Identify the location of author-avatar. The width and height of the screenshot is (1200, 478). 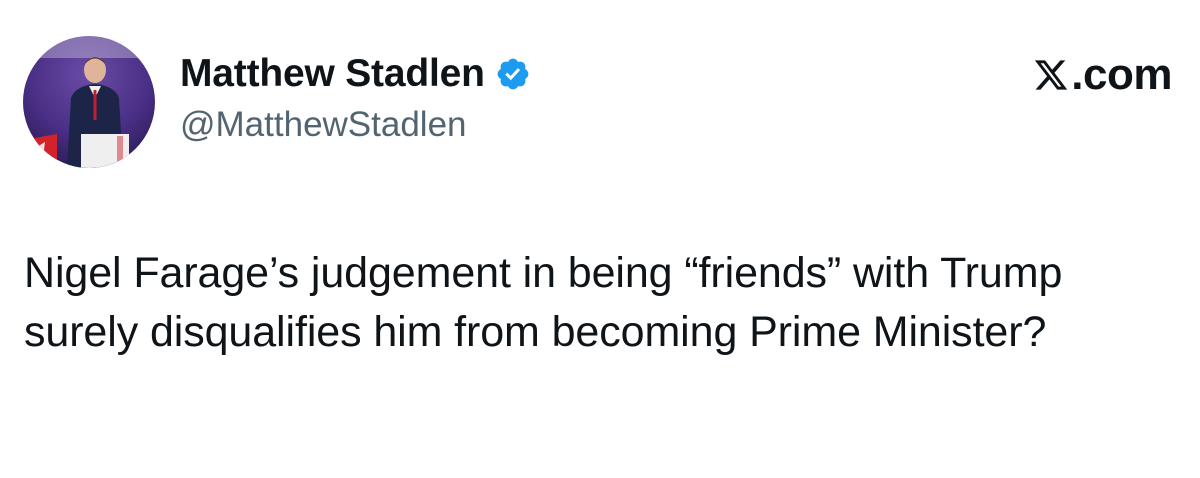
(89, 102).